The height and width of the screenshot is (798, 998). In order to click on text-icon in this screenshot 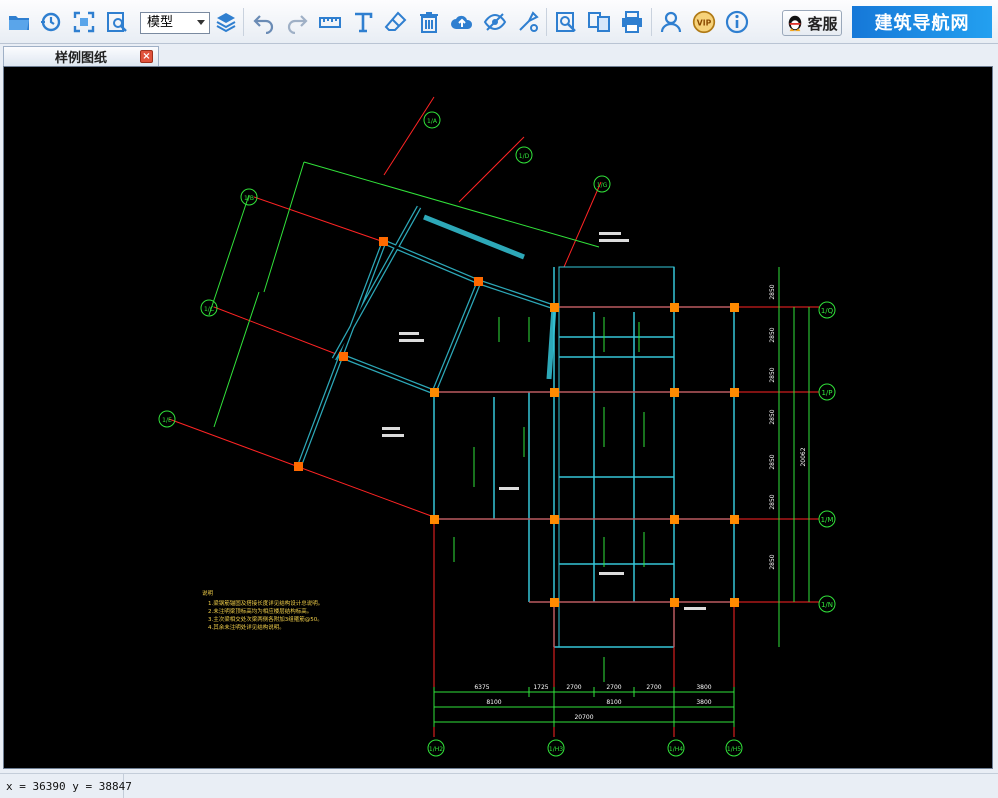, I will do `click(363, 22)`.